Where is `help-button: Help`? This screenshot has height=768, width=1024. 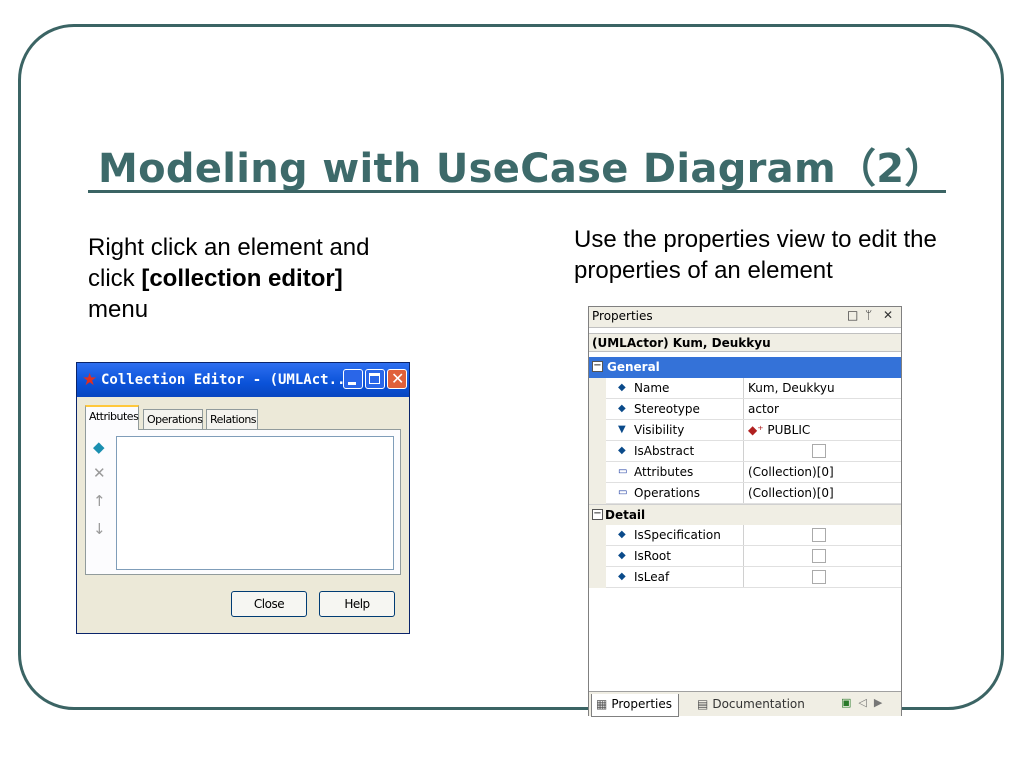 help-button: Help is located at coordinates (357, 604).